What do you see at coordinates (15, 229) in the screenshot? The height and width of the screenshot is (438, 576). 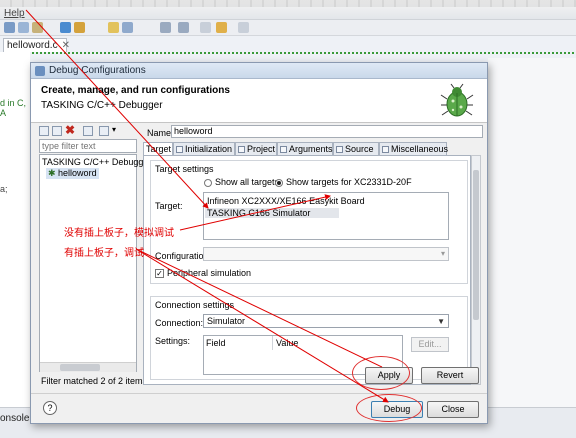 I see `editor-area: d in C, A a;` at bounding box center [15, 229].